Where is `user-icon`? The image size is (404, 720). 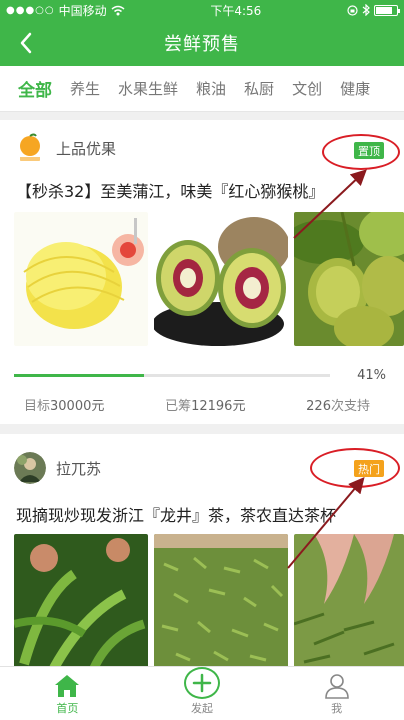 user-icon is located at coordinates (336, 686).